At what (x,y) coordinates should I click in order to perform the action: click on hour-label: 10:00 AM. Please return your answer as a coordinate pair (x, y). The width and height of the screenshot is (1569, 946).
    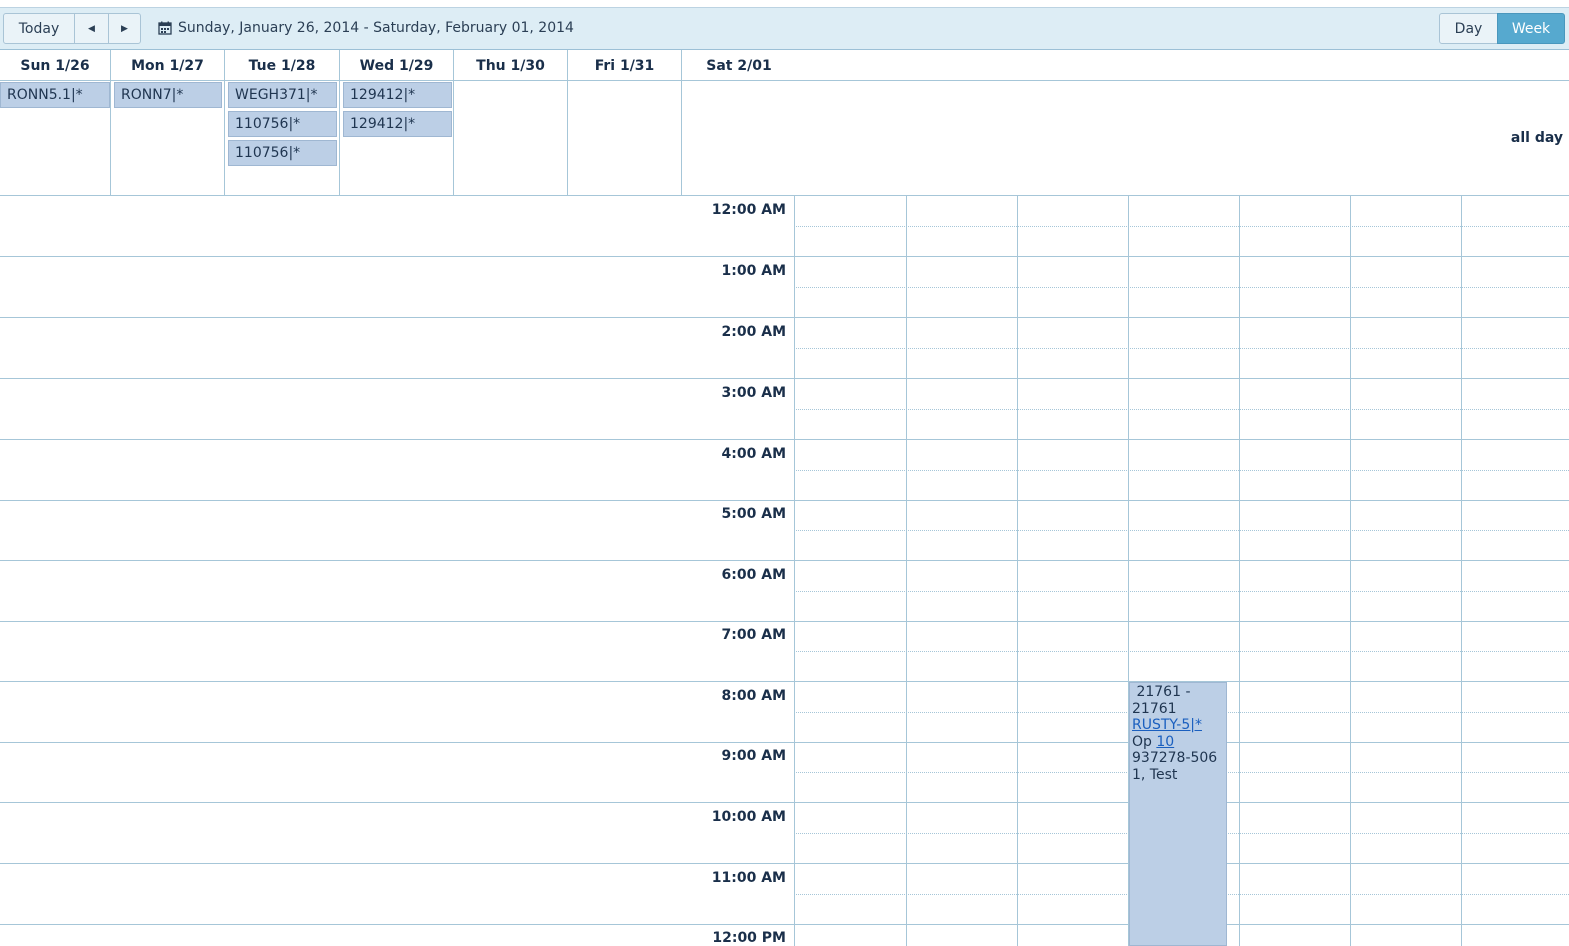
    Looking at the image, I should click on (748, 817).